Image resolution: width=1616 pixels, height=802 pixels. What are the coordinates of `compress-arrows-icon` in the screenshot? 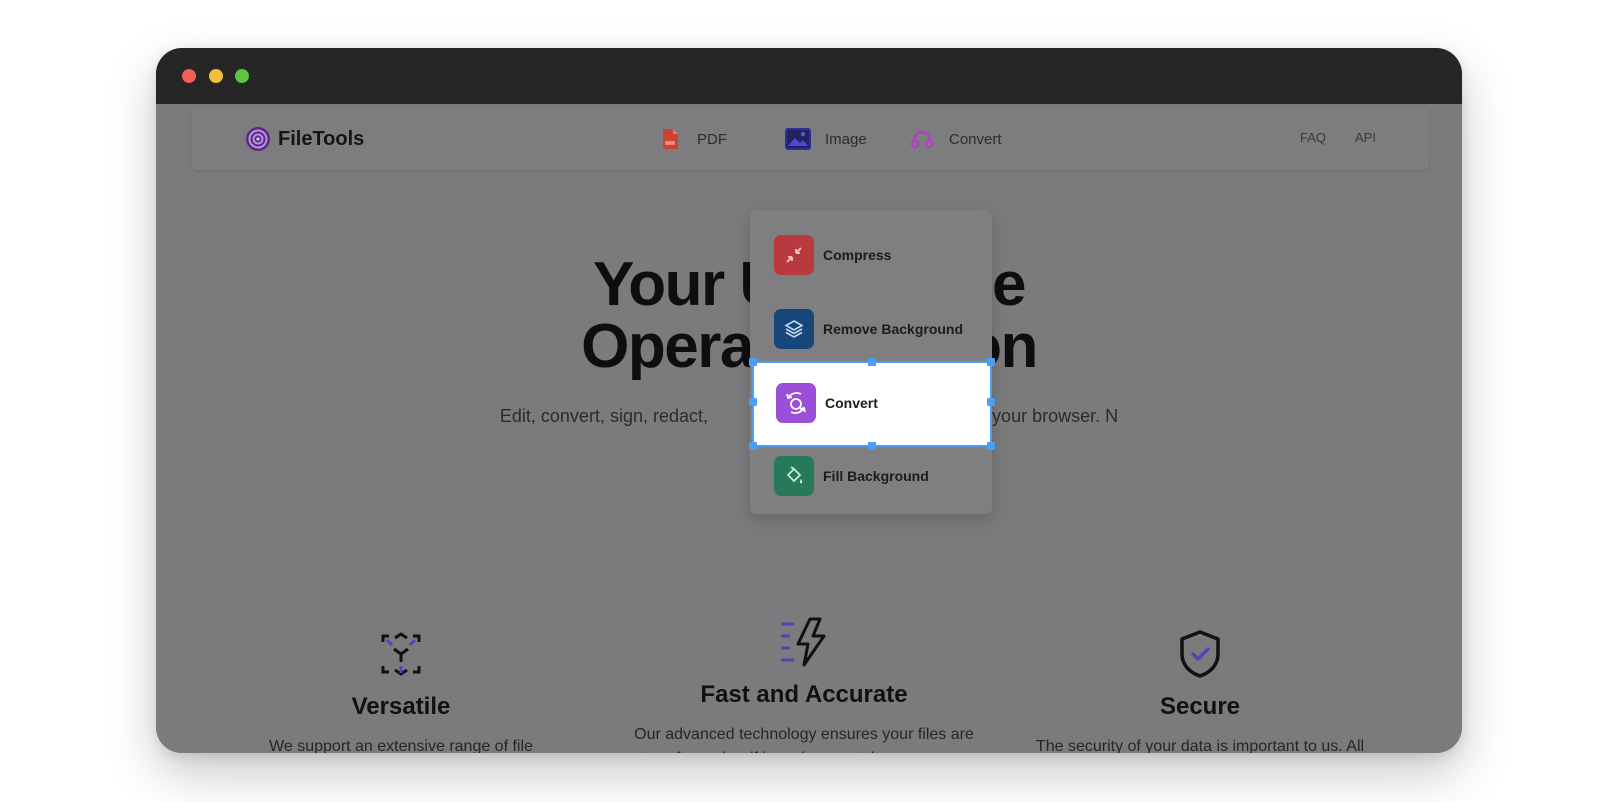 It's located at (794, 255).